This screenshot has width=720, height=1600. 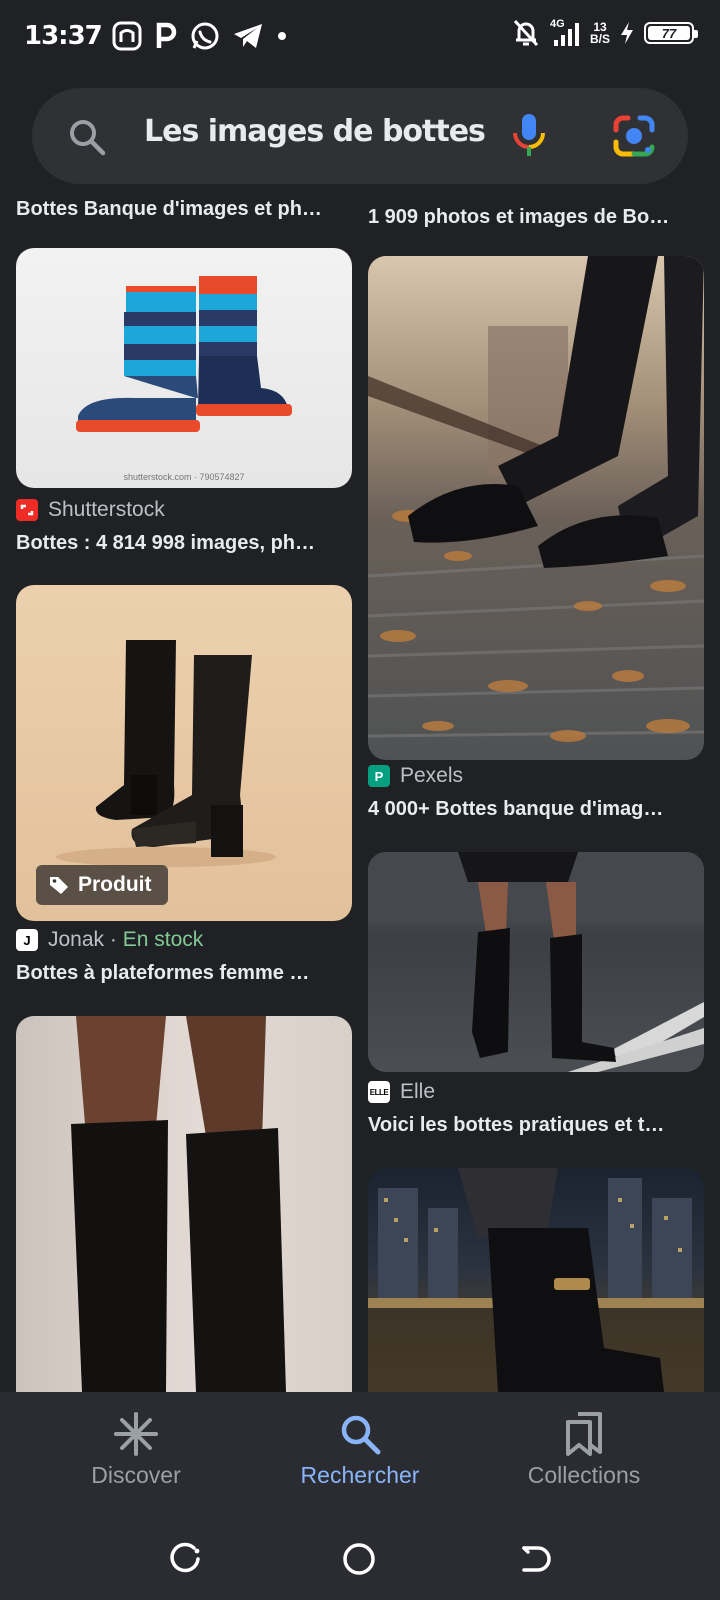 I want to click on result-source-shutterstock: Shutterstock, so click(x=90, y=510).